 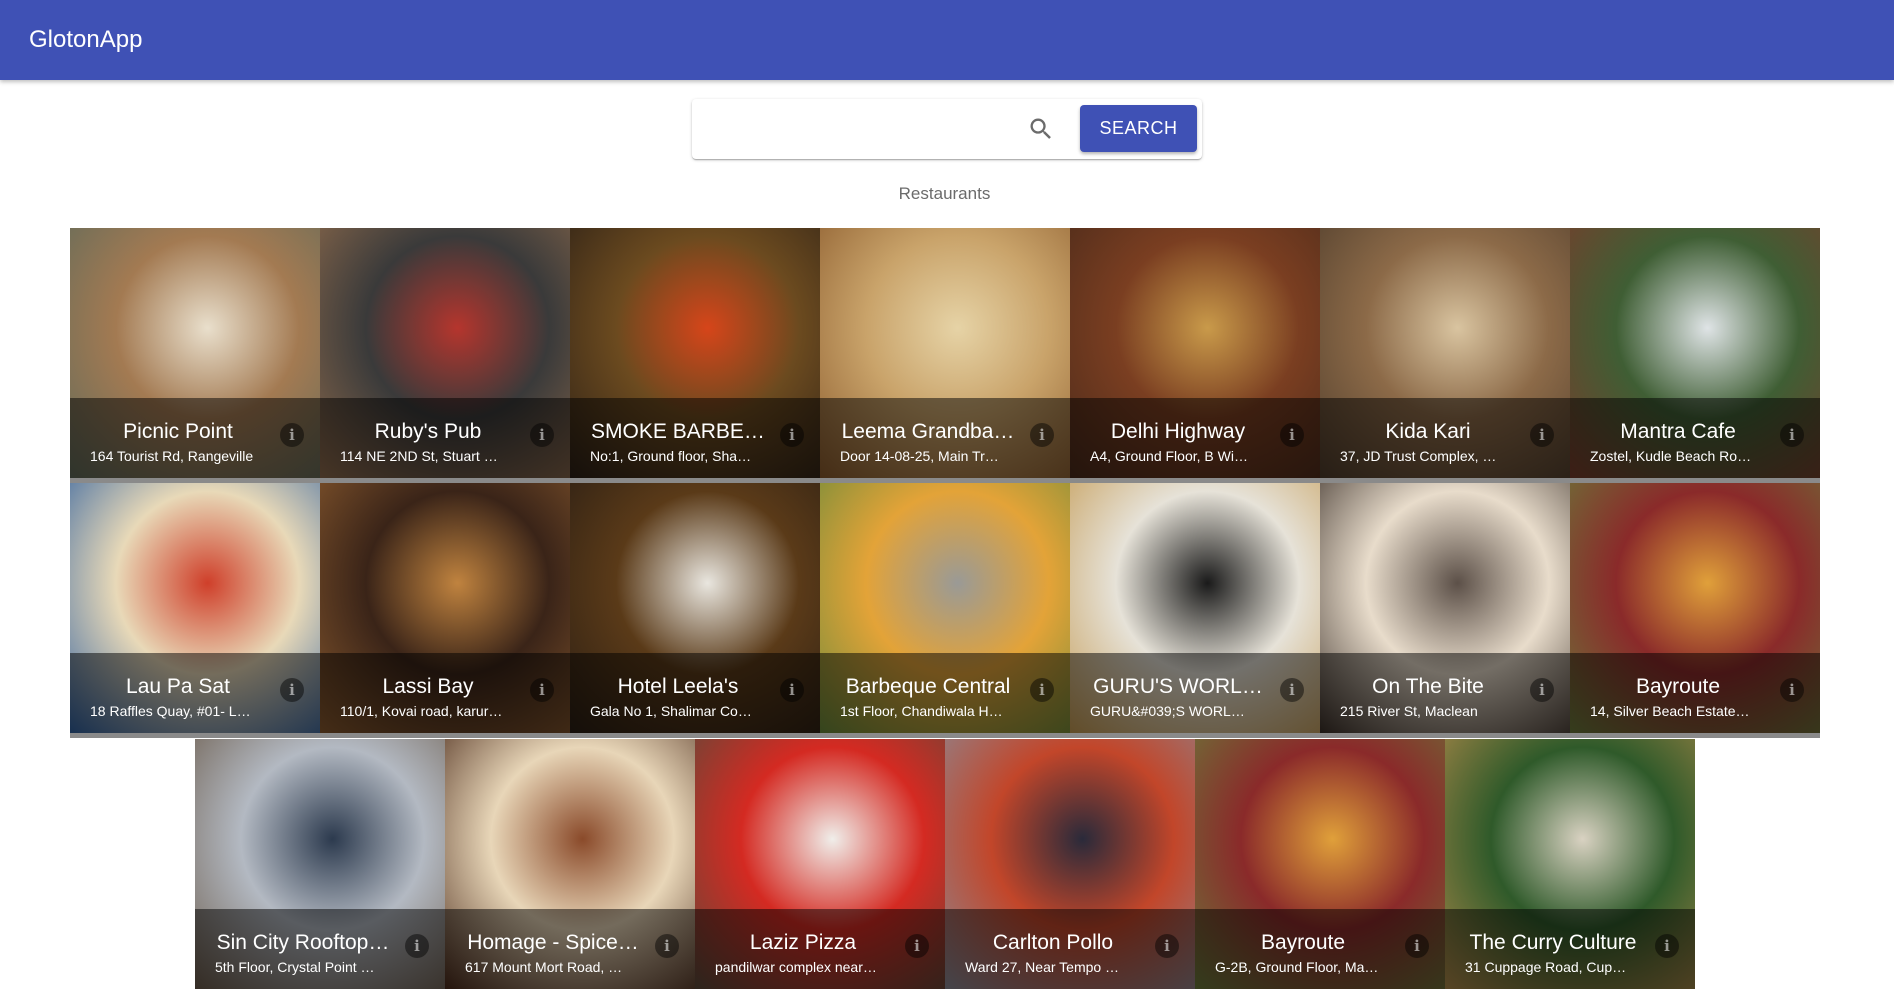 What do you see at coordinates (1070, 864) in the screenshot?
I see `restaurant-tile: Carlton Pollo Ward 27, Near Tempo … i` at bounding box center [1070, 864].